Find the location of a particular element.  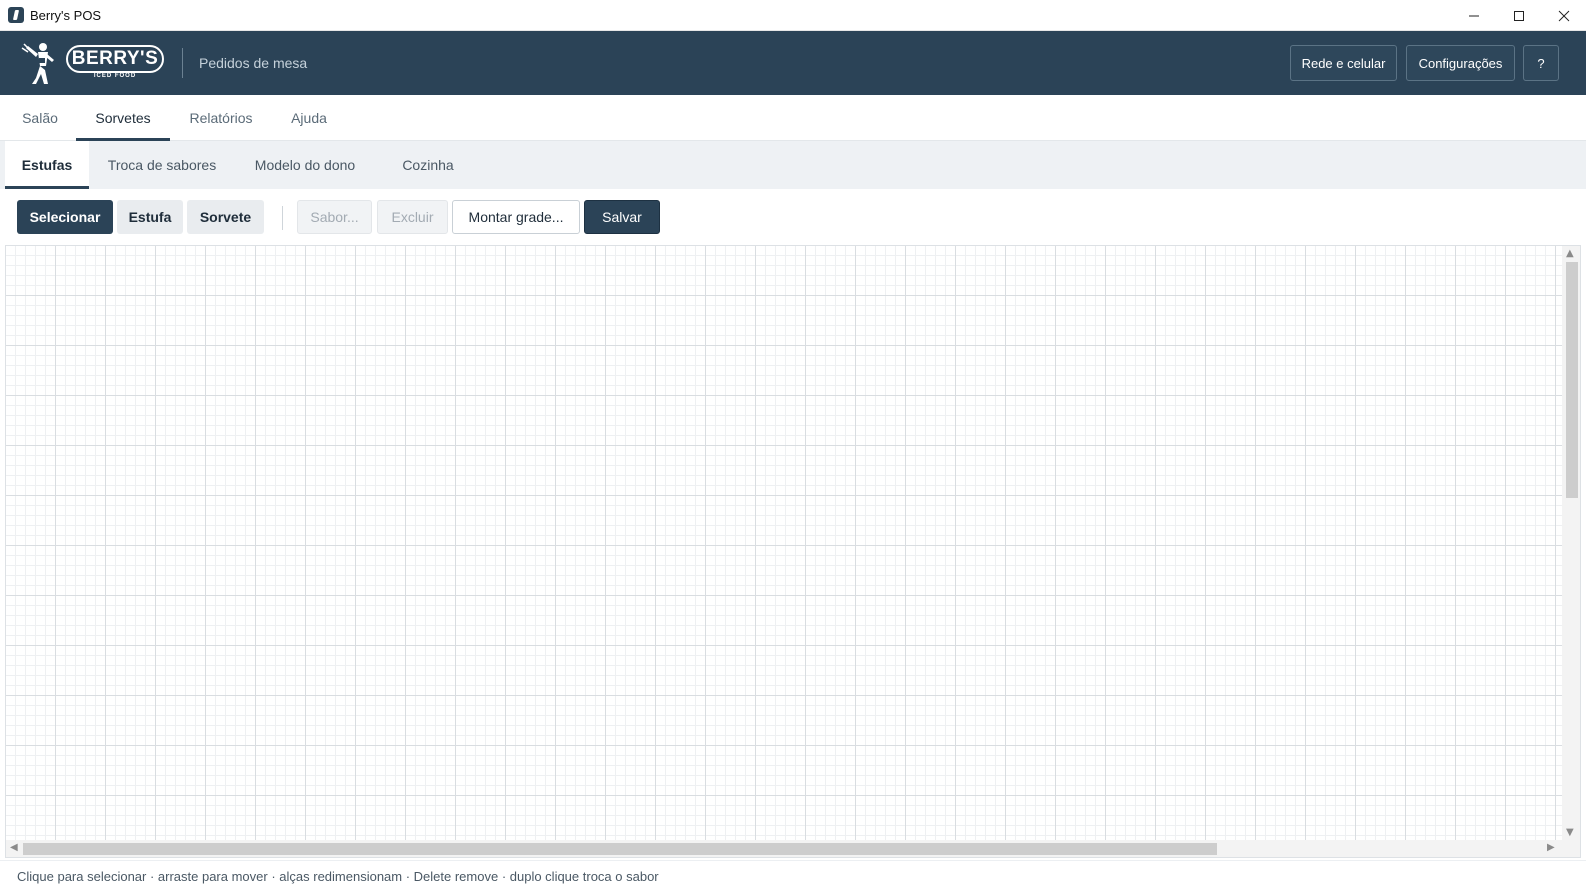

brand-name: BERRY'S is located at coordinates (115, 58).